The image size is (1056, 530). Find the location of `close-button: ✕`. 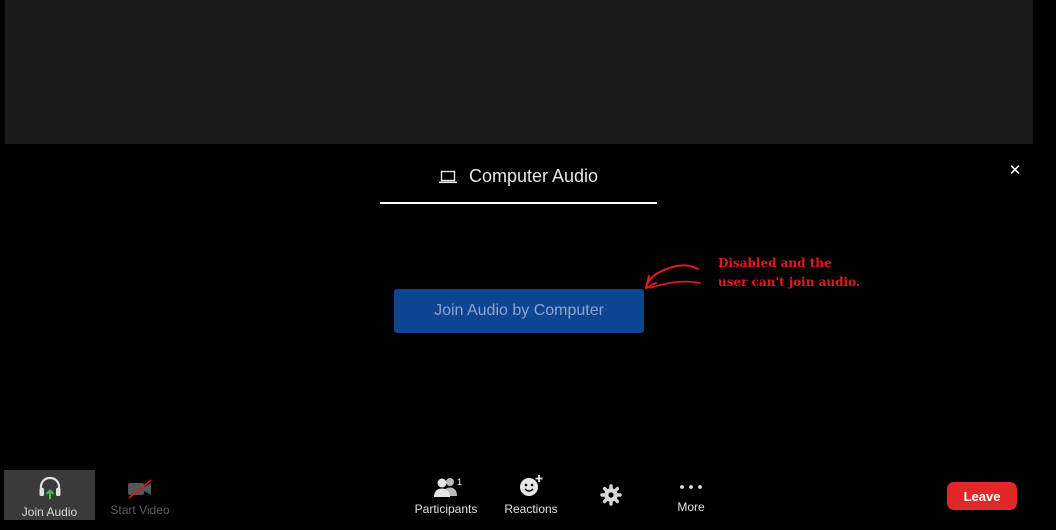

close-button: ✕ is located at coordinates (1015, 171).